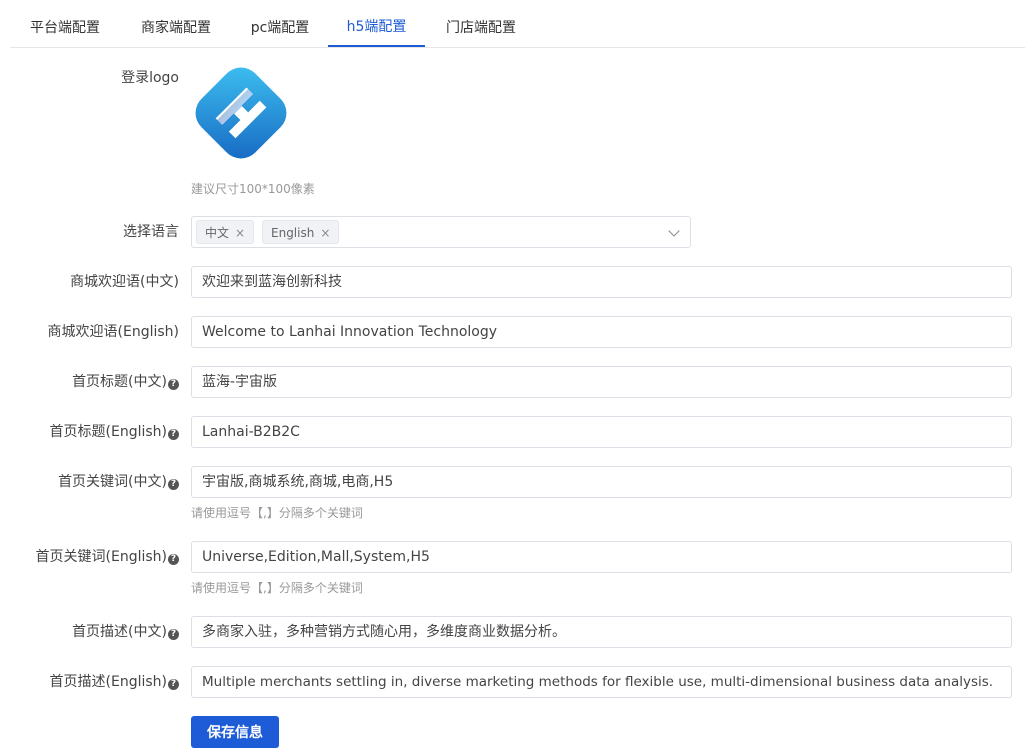 The width and height of the screenshot is (1025, 755). Describe the element at coordinates (101, 557) in the screenshot. I see `keywords-en-label-text: 首页关键词(English)` at that location.